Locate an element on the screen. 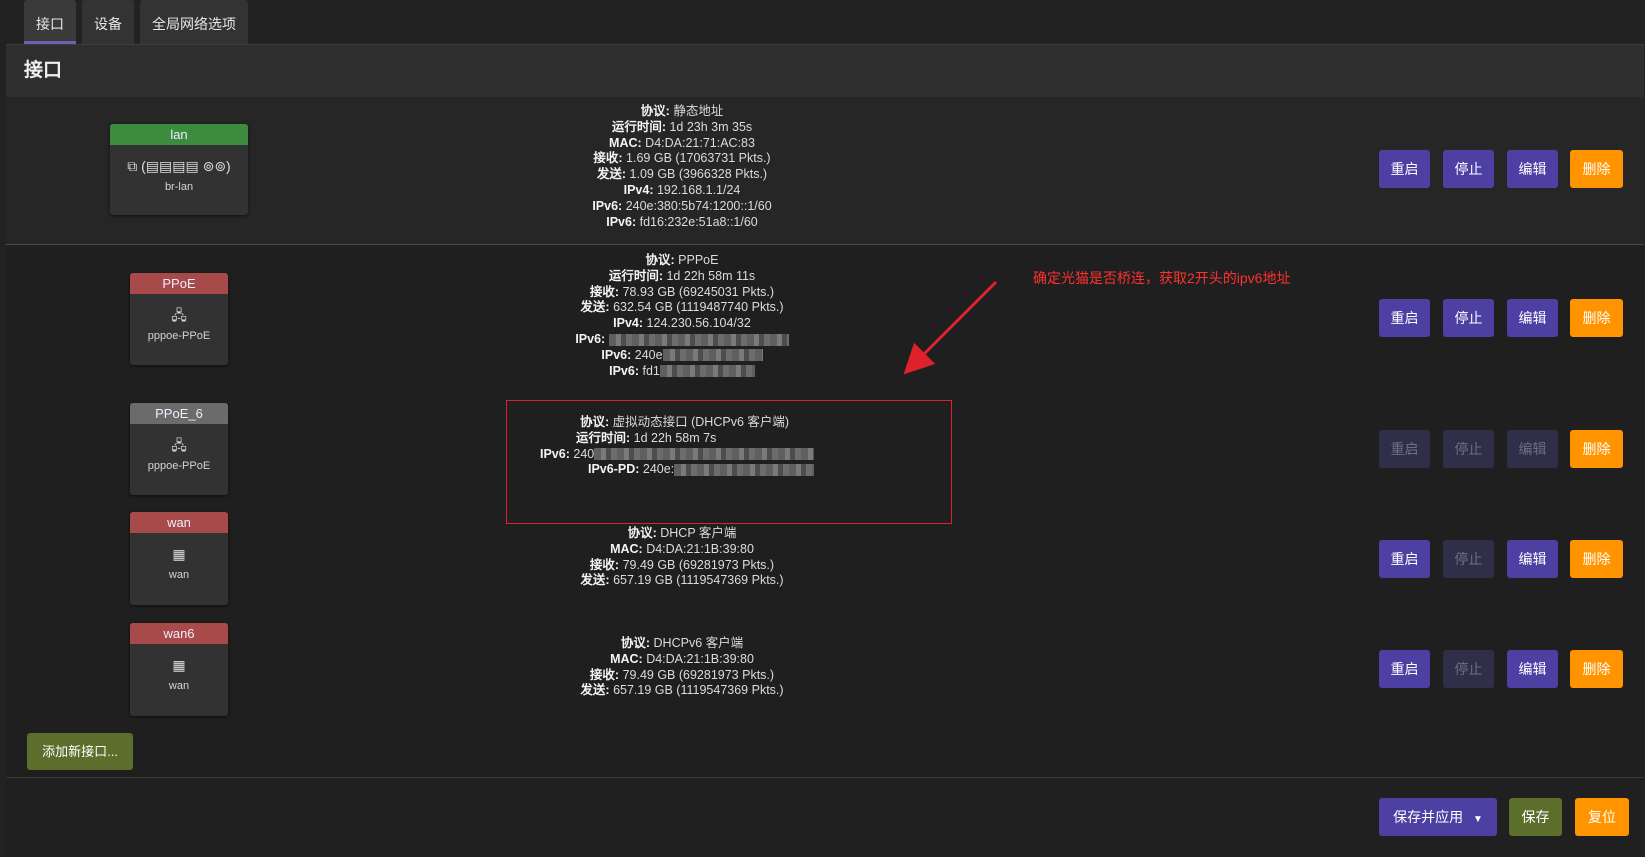 The width and height of the screenshot is (1645, 857). network-port-icon: ⧉ (▤▤▤▤ ⊚⊚) is located at coordinates (179, 166).